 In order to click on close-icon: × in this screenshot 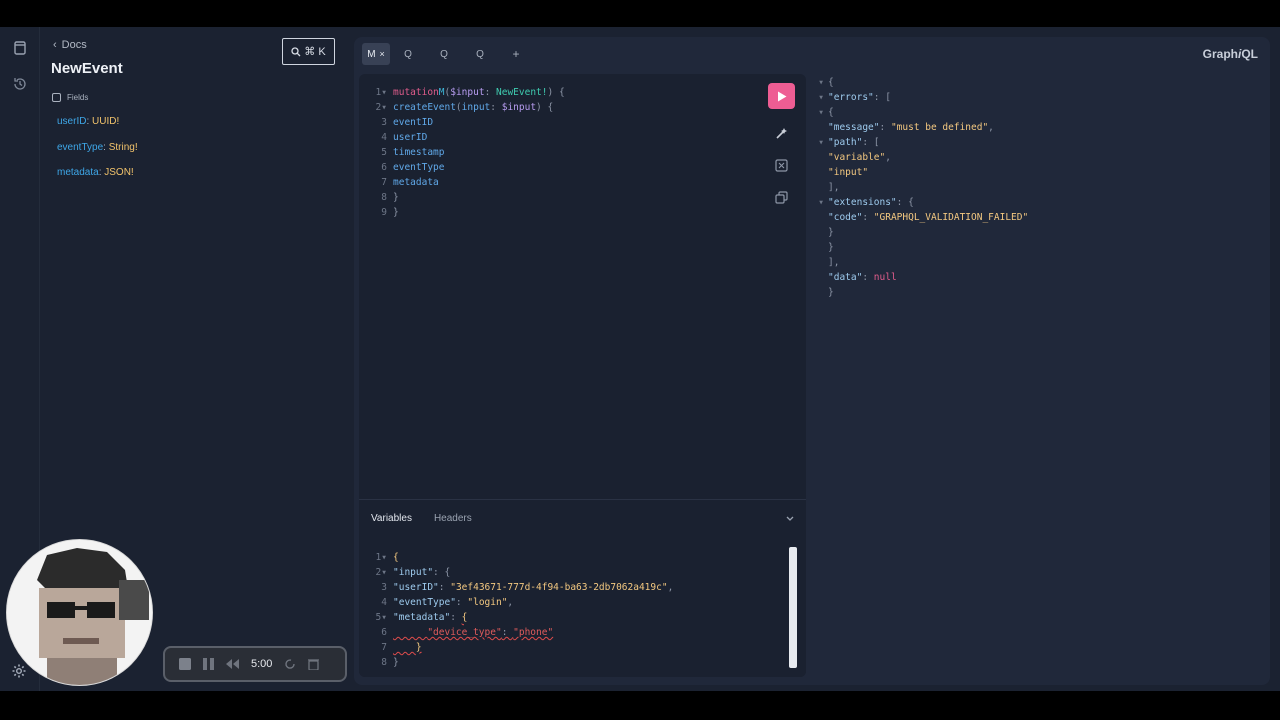, I will do `click(382, 54)`.